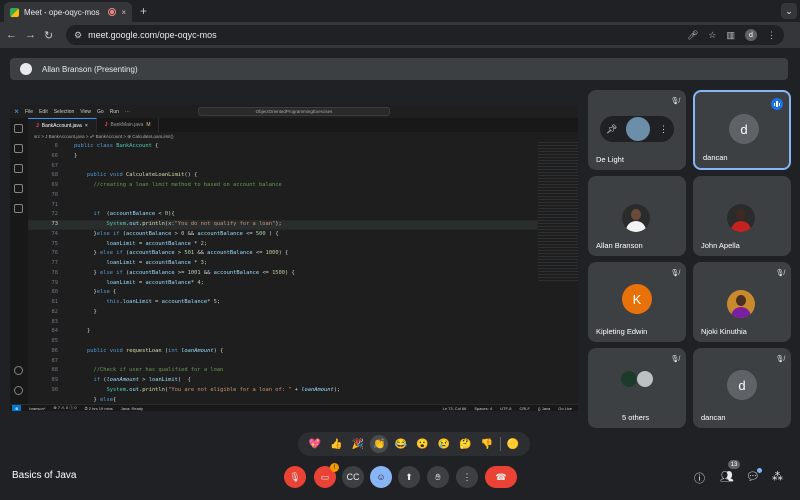 The image size is (800, 500). I want to click on microphone-icon: 🎤︎, so click(692, 35).